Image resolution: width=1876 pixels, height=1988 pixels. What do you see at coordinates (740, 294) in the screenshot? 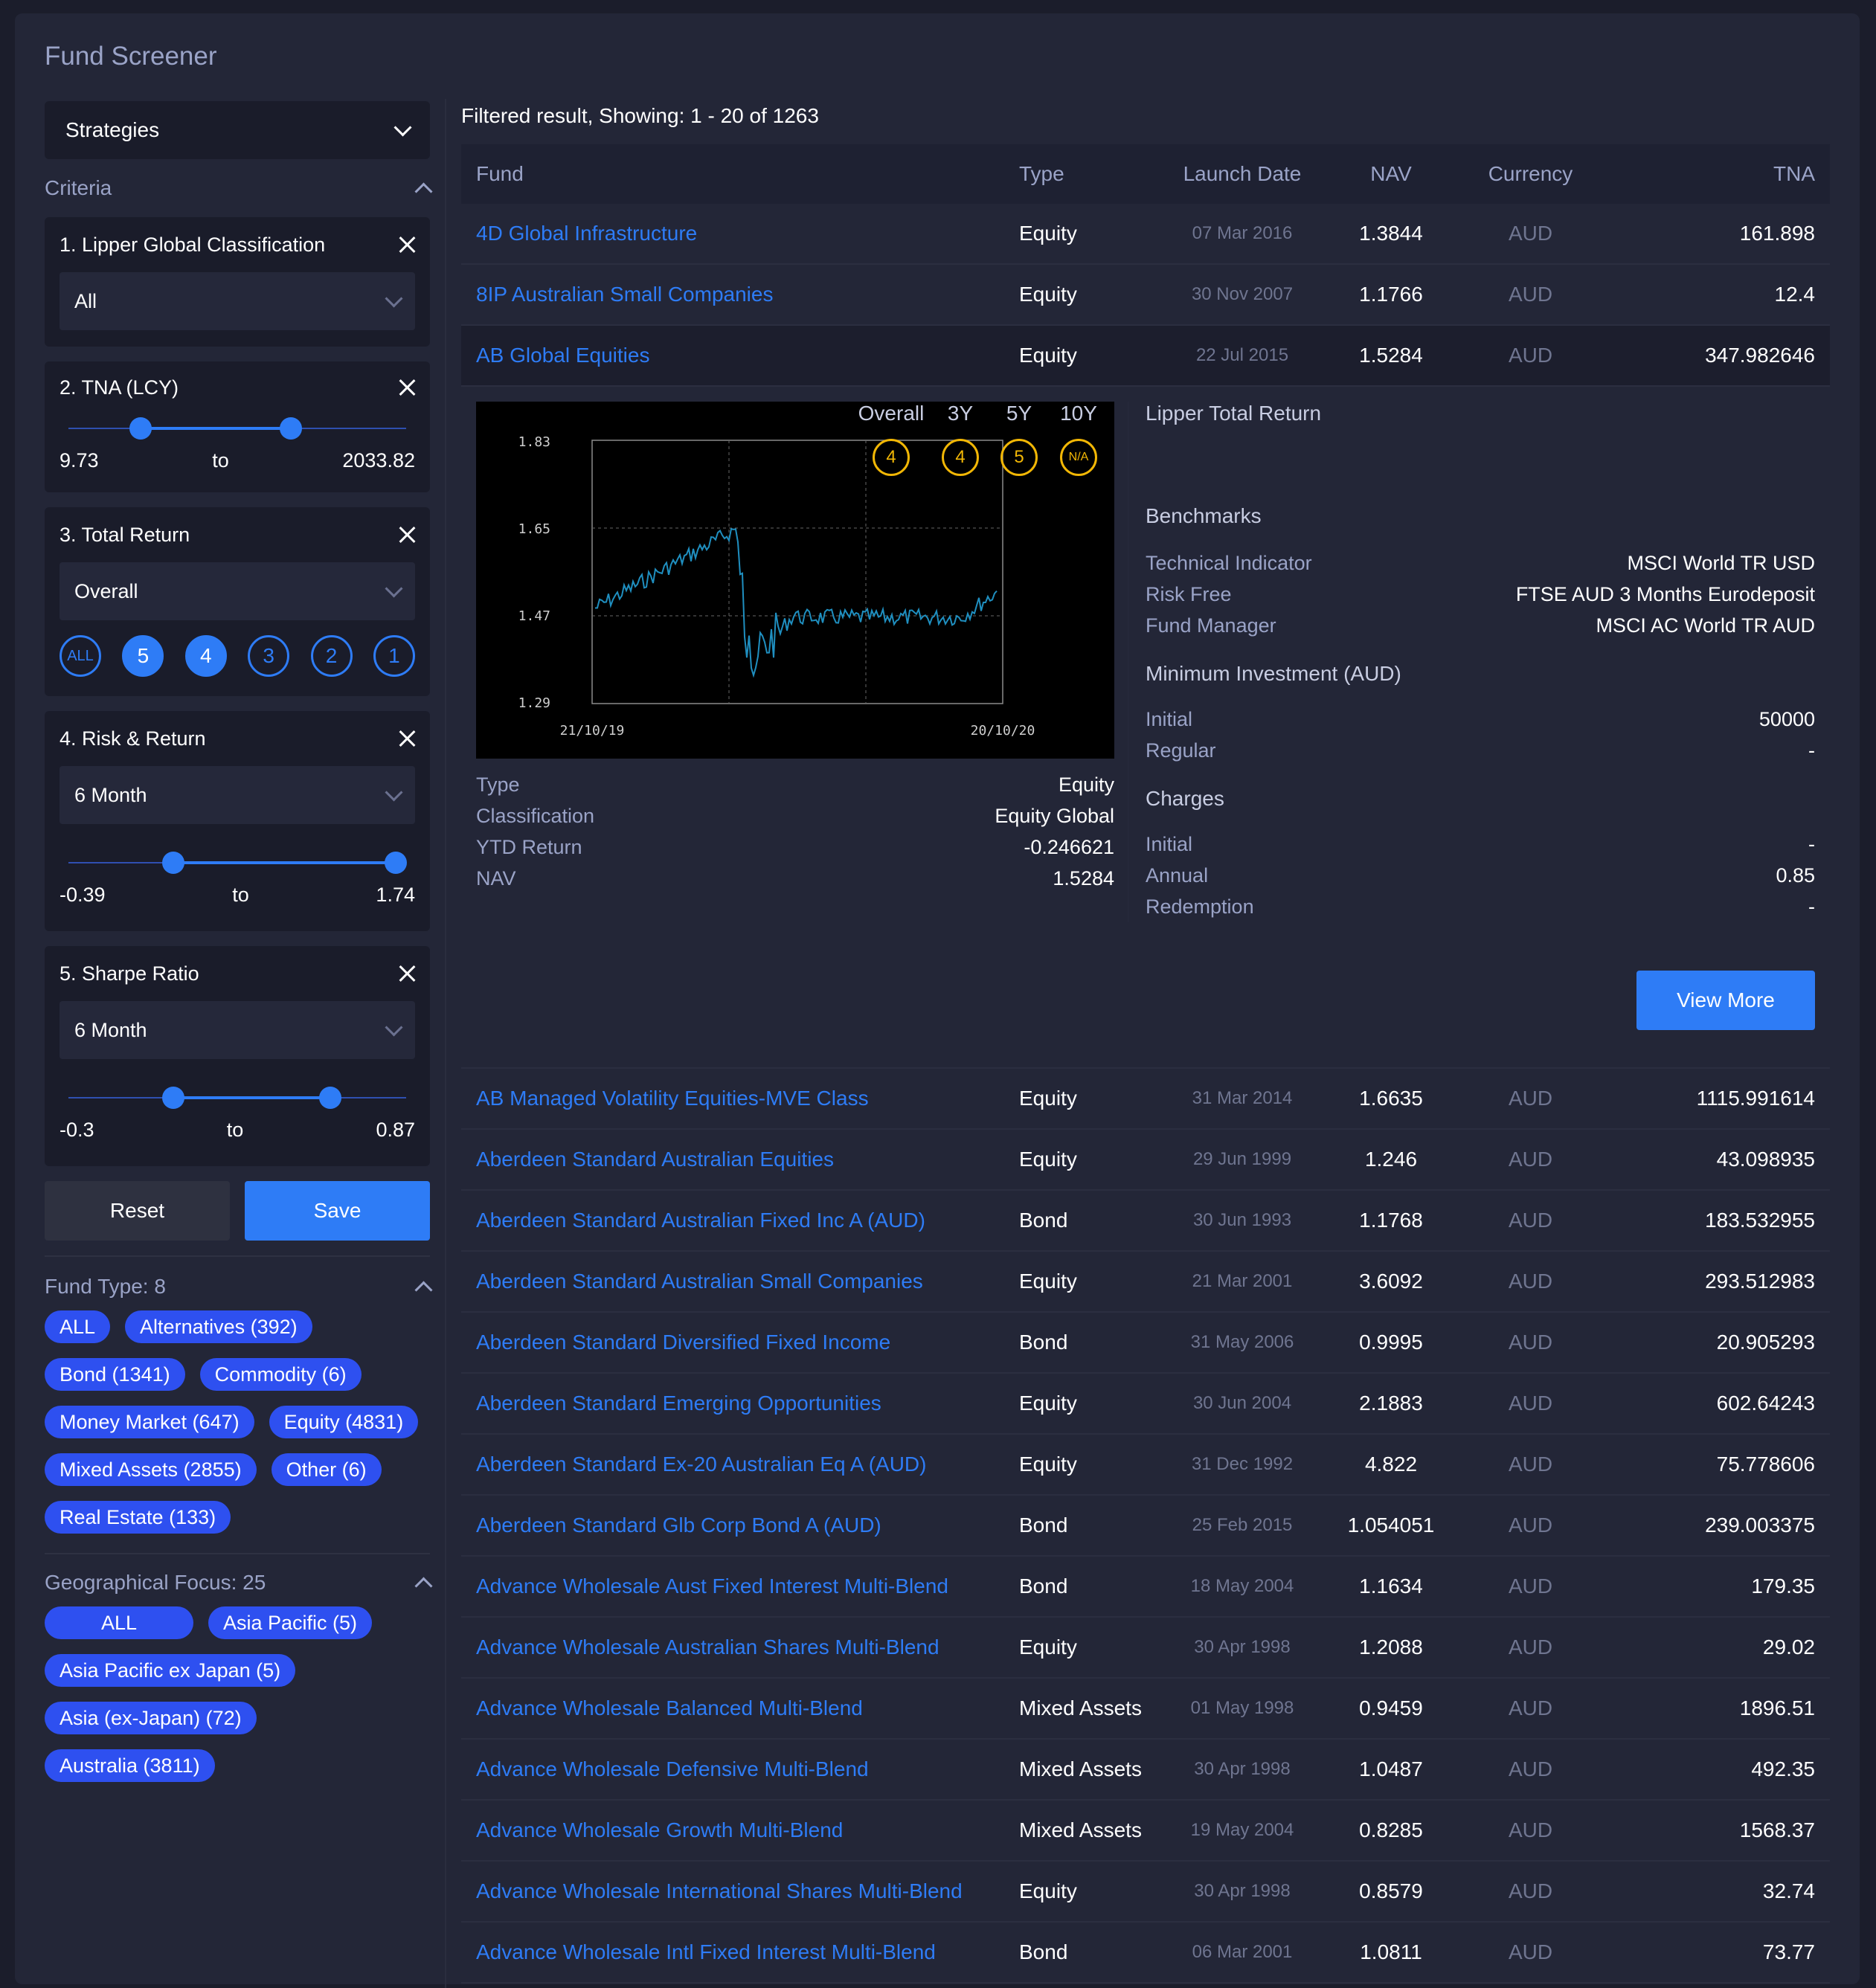
I see `fund-name-link: 8IP Australian Small Companies` at bounding box center [740, 294].